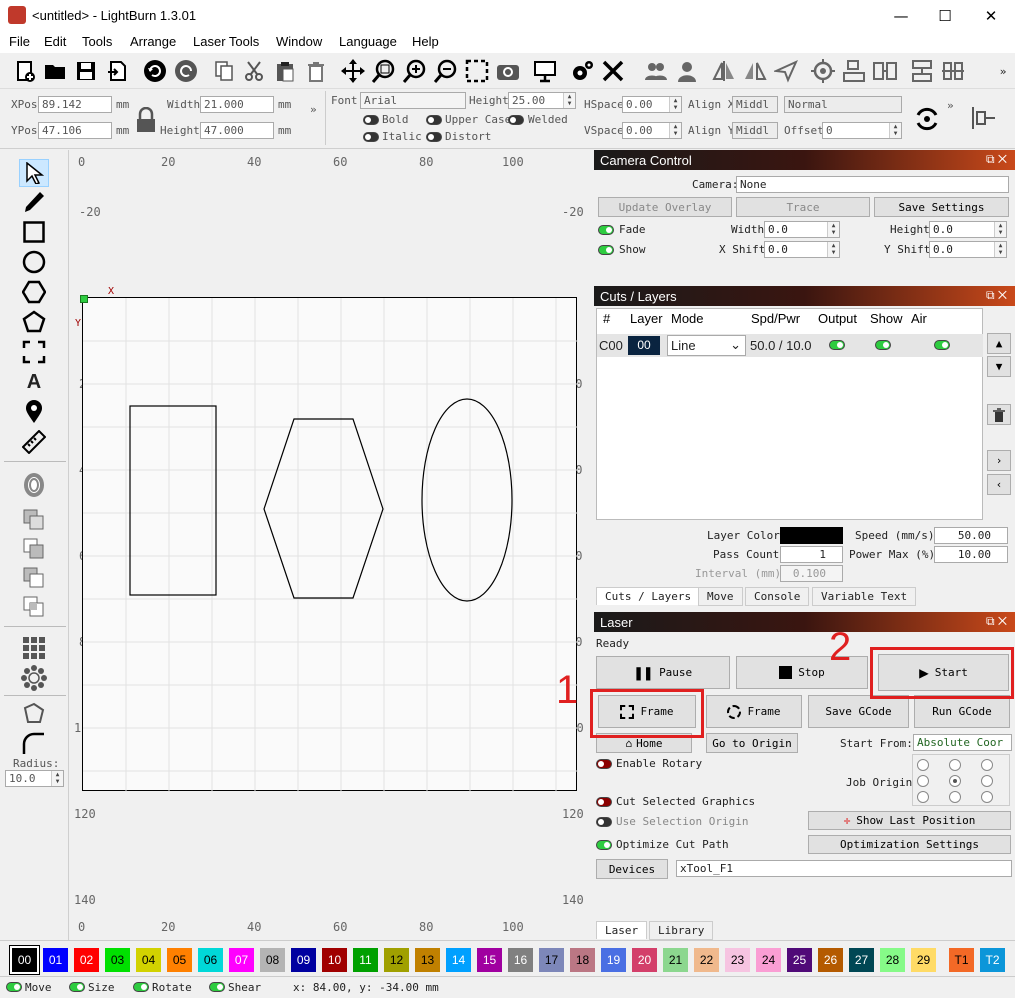 The width and height of the screenshot is (1015, 998). I want to click on palette-swatch-18: 18, so click(582, 960).